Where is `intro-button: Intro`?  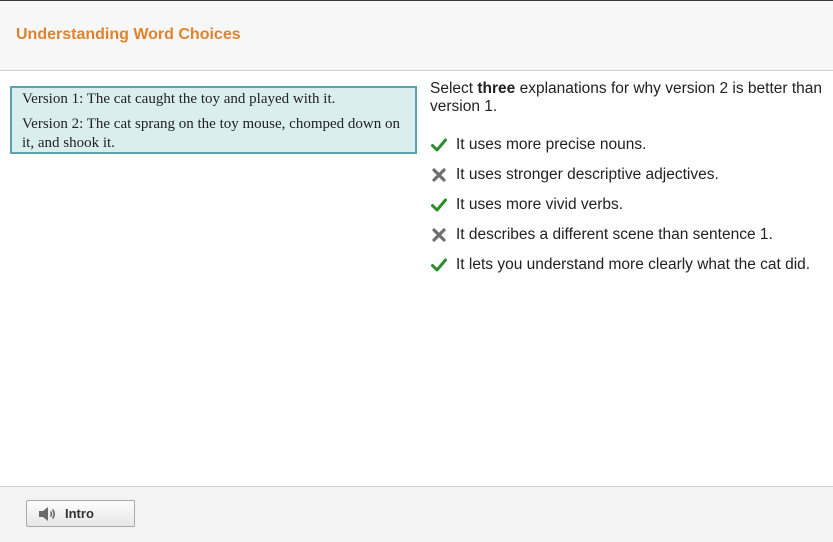
intro-button: Intro is located at coordinates (80, 513).